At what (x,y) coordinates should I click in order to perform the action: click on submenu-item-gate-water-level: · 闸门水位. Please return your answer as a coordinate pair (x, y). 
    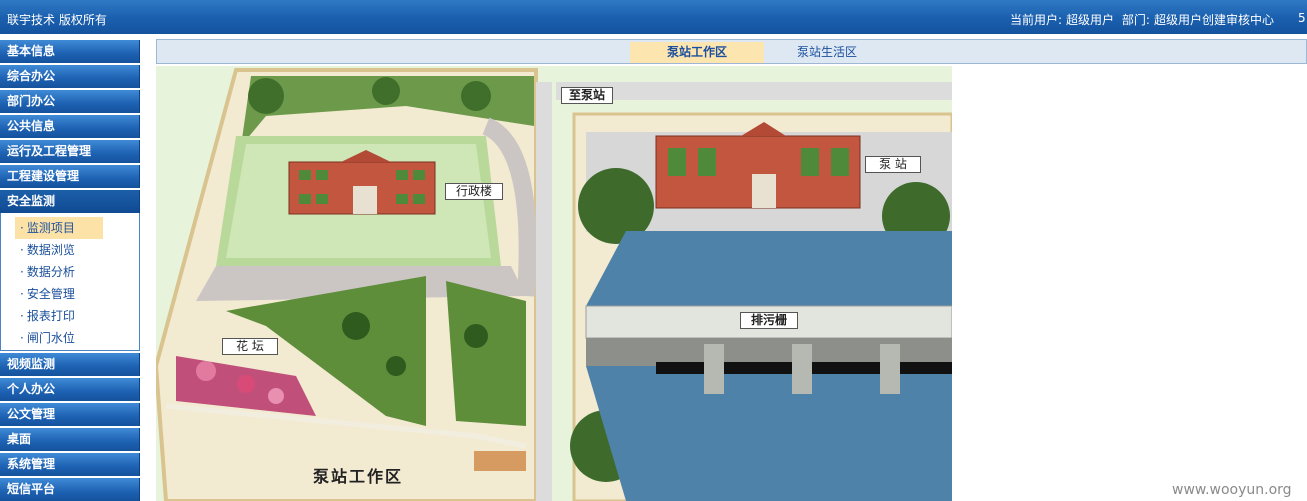
    Looking at the image, I should click on (59, 338).